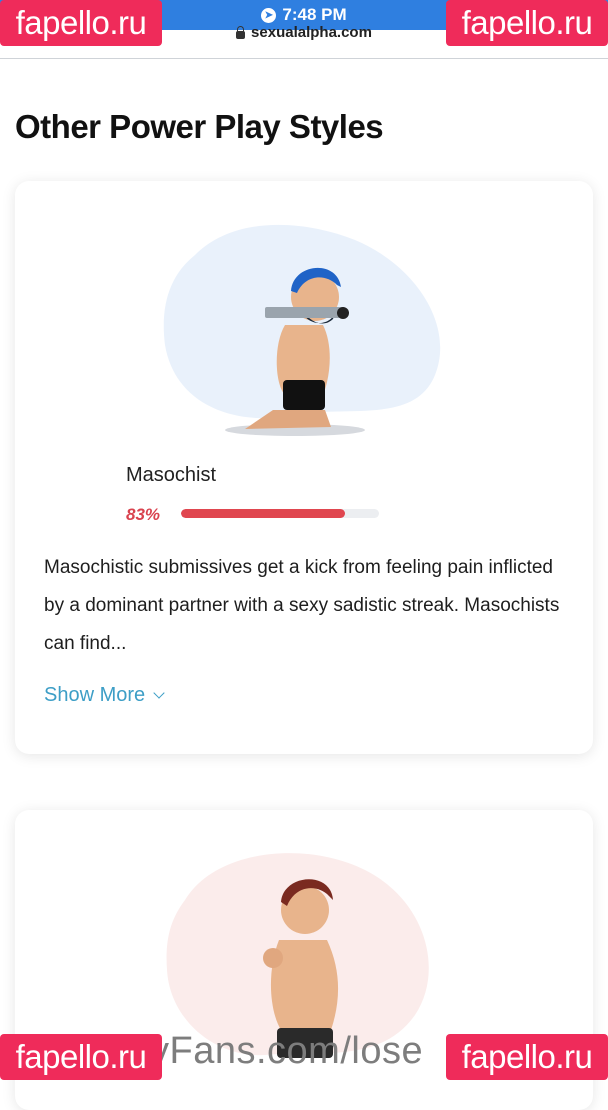 Image resolution: width=608 pixels, height=1110 pixels. What do you see at coordinates (81, 1057) in the screenshot?
I see `watermark-bottom-left: fapello.ru` at bounding box center [81, 1057].